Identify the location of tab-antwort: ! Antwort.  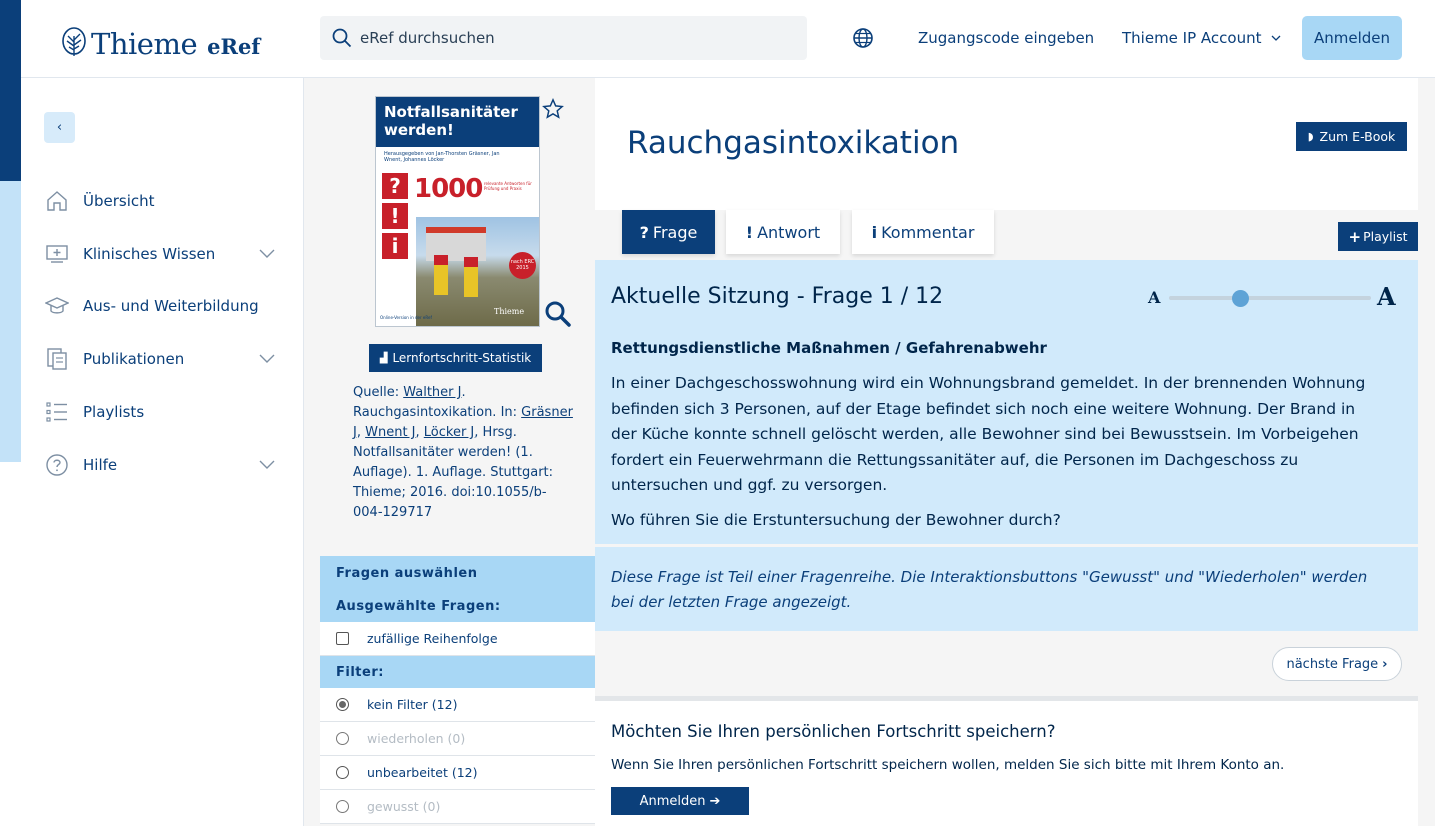
(783, 232).